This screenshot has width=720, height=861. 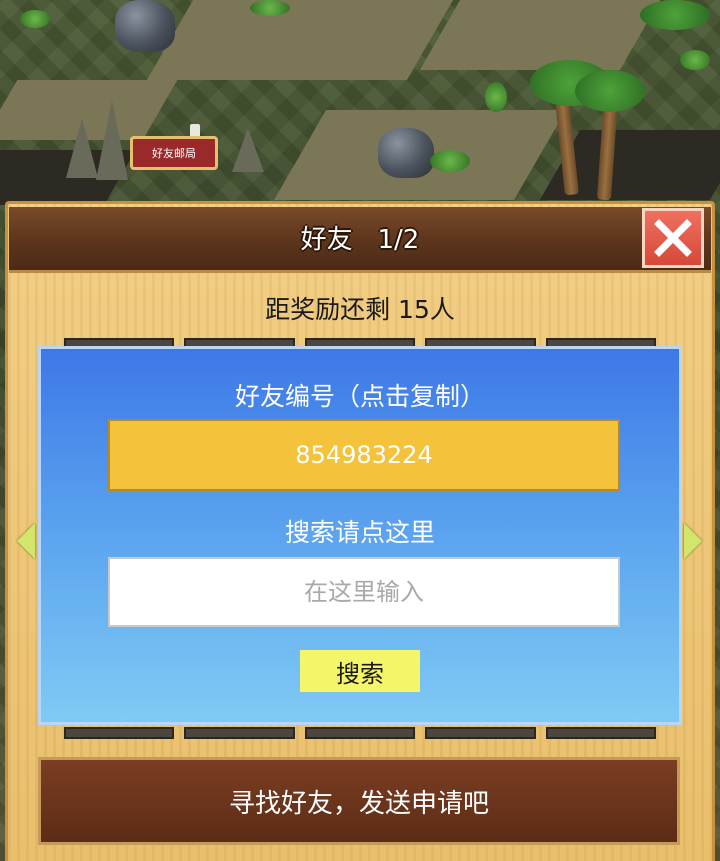 I want to click on search-label: 搜索请点这里, so click(x=359, y=532).